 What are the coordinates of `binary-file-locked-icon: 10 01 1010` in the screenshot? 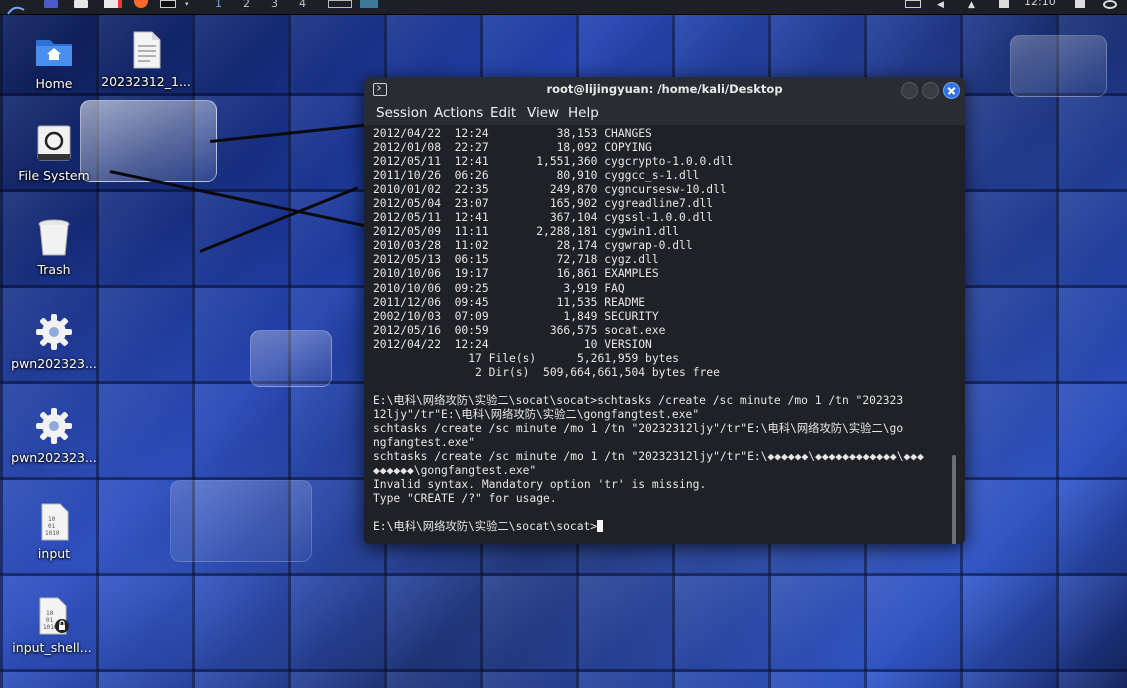 It's located at (52, 616).